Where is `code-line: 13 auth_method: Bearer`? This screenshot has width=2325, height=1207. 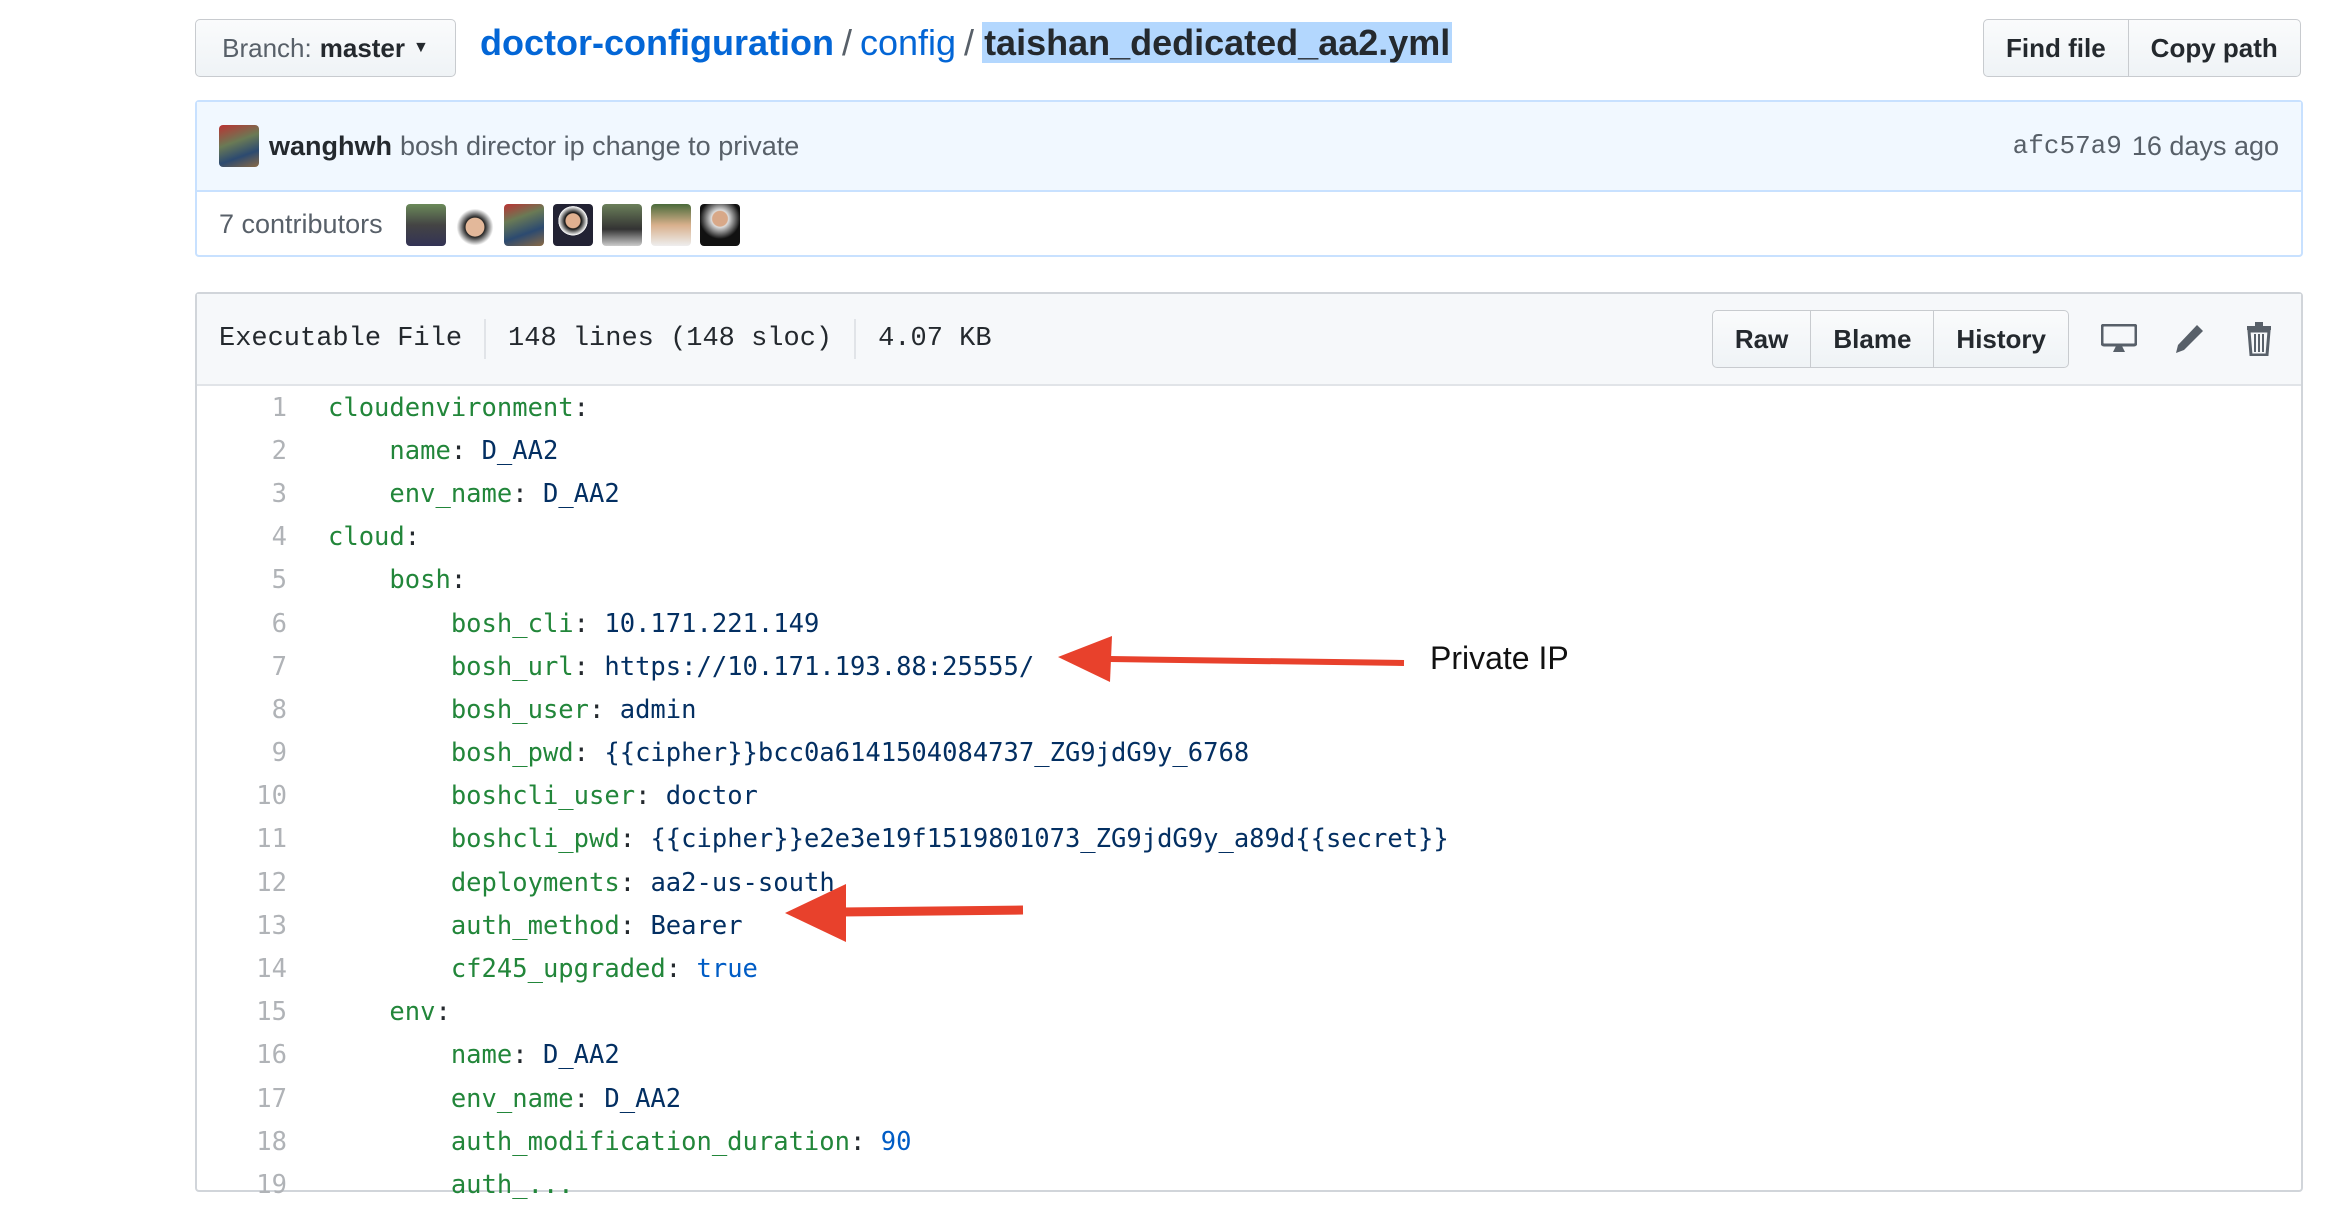 code-line: 13 auth_method: Bearer is located at coordinates (1249, 925).